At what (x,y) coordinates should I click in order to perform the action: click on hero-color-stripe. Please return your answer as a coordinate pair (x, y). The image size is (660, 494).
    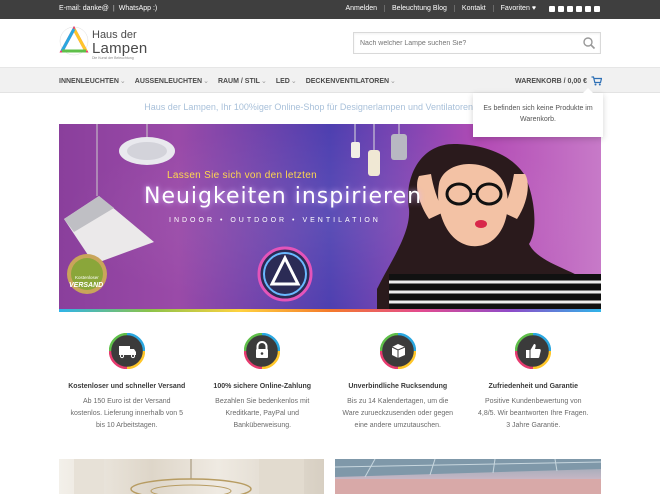
    Looking at the image, I should click on (330, 310).